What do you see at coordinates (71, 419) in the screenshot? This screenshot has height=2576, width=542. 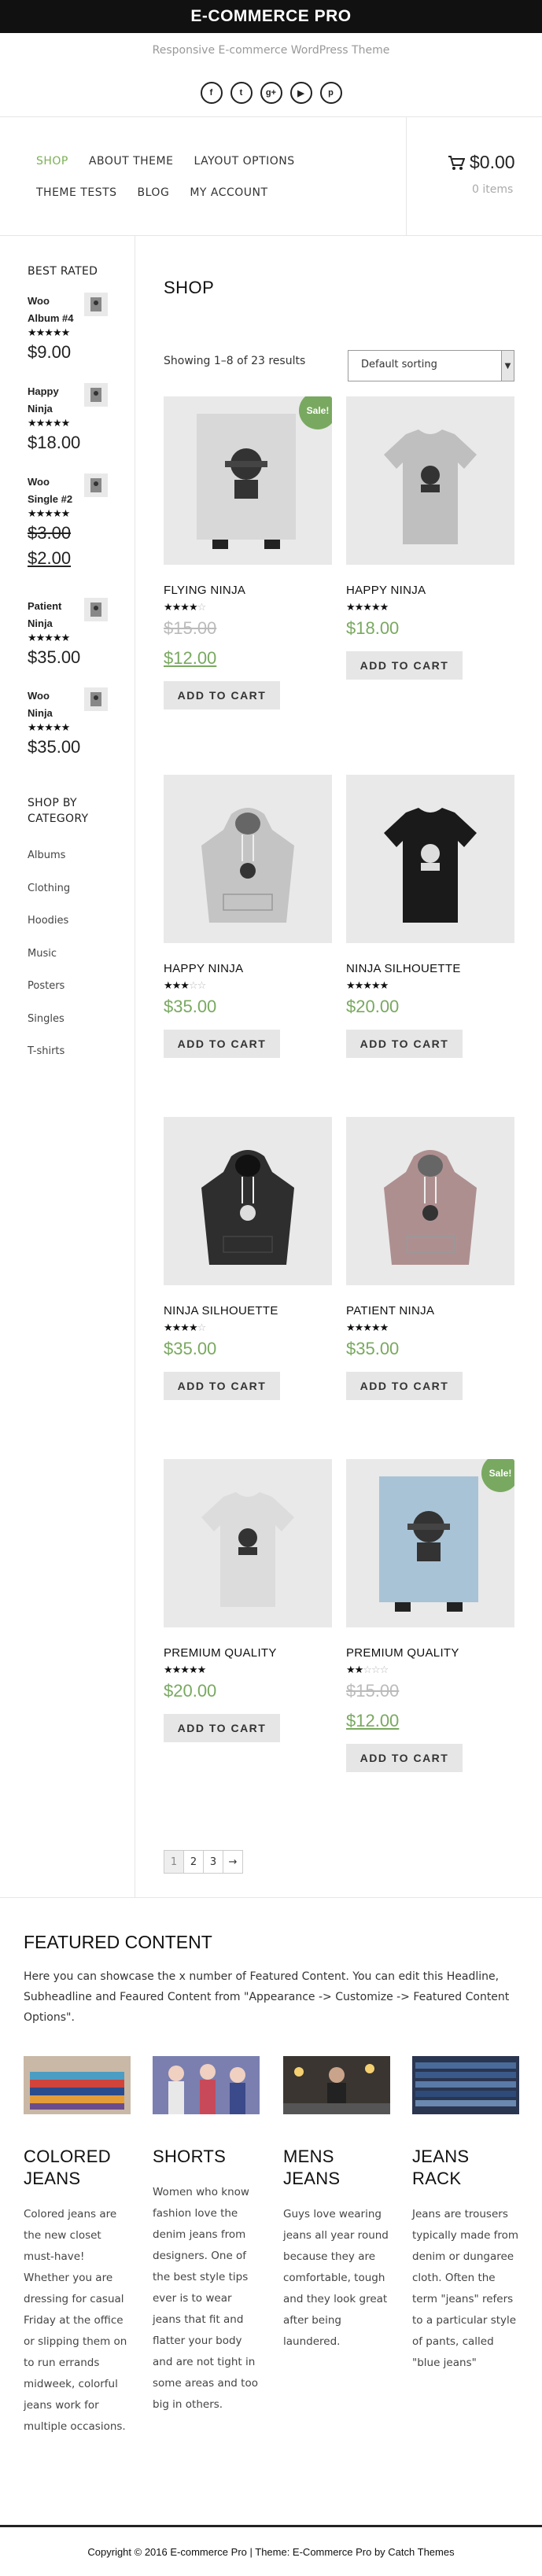 I see `best-rated-item: Happy Ninja ★★★★★ $18.00` at bounding box center [71, 419].